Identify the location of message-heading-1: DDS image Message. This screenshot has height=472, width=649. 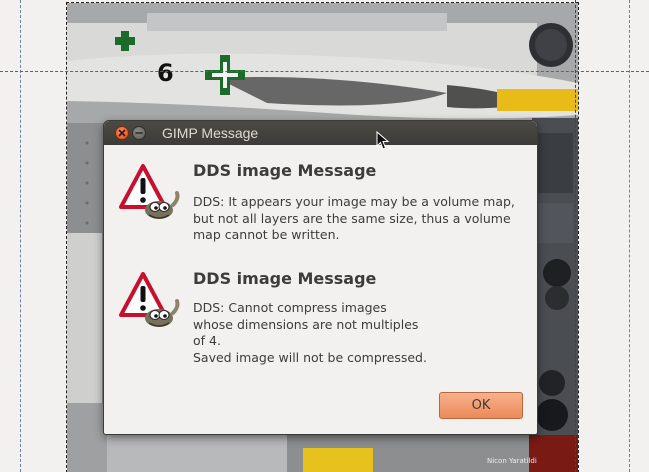
(285, 170).